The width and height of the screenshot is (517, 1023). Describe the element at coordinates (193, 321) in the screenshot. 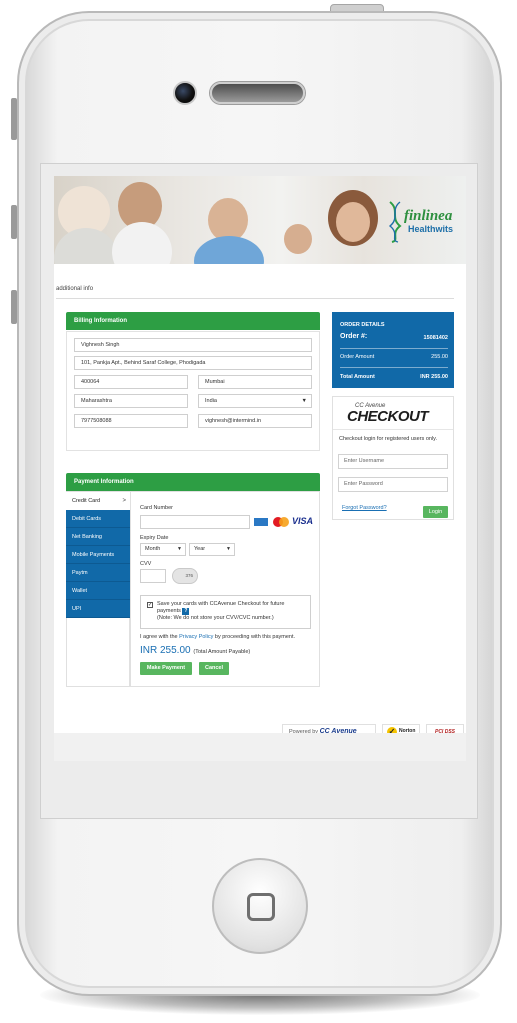

I see `billing-header: Billing Information` at that location.